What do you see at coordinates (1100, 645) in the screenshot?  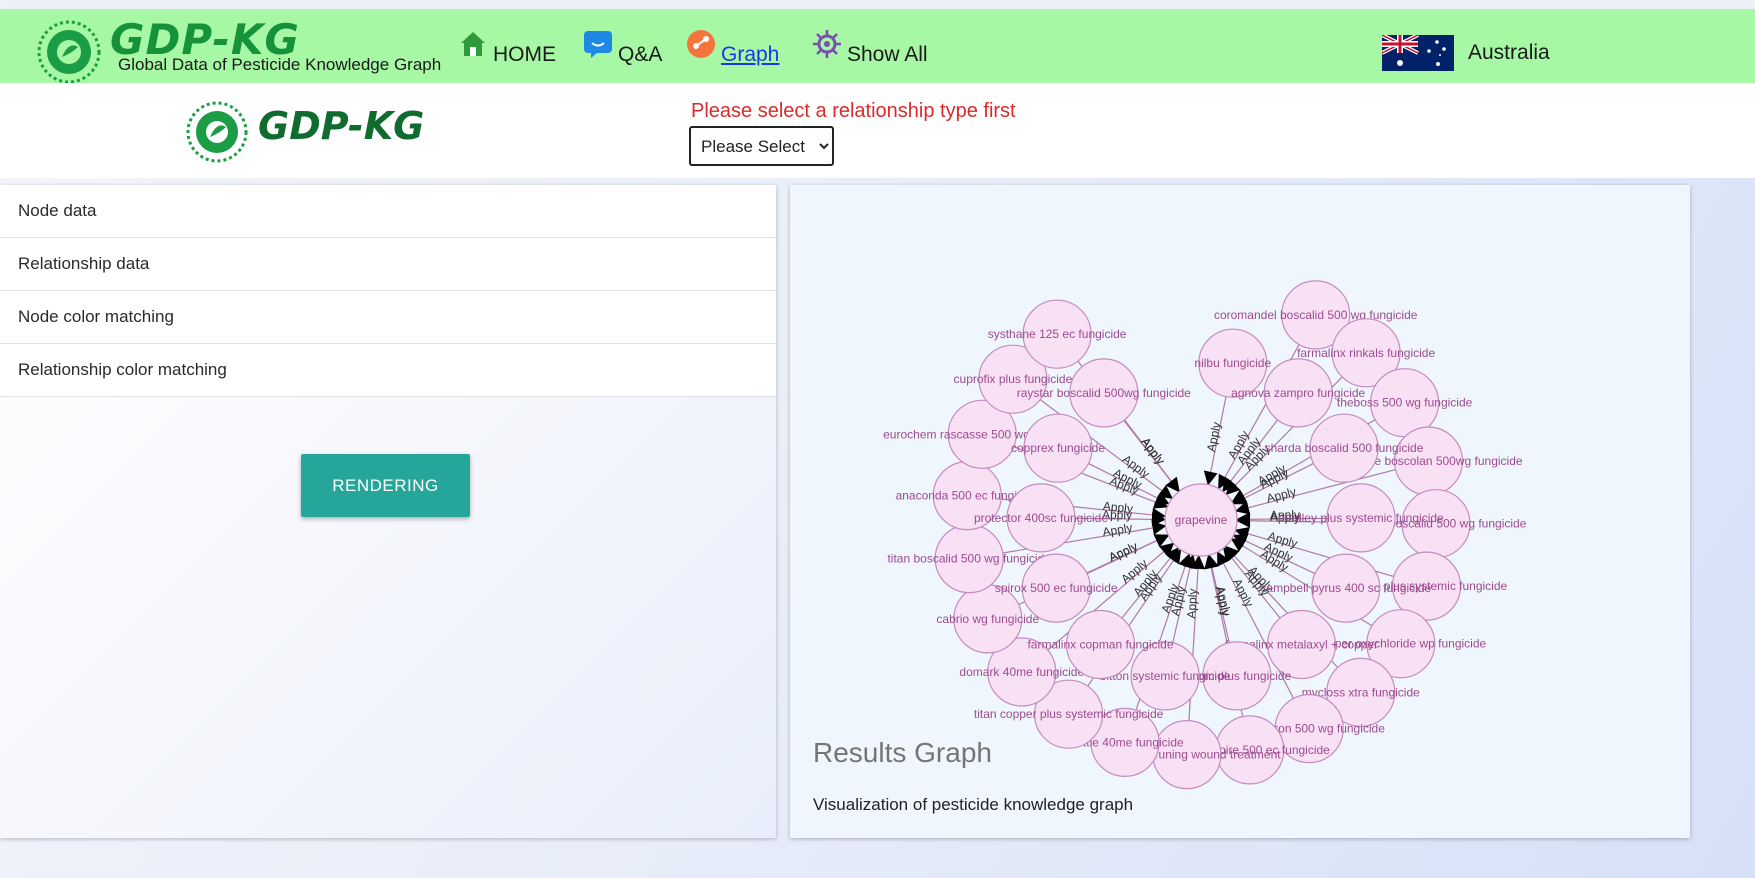 I see `graph-node-label: farmalinx copman fungicide` at bounding box center [1100, 645].